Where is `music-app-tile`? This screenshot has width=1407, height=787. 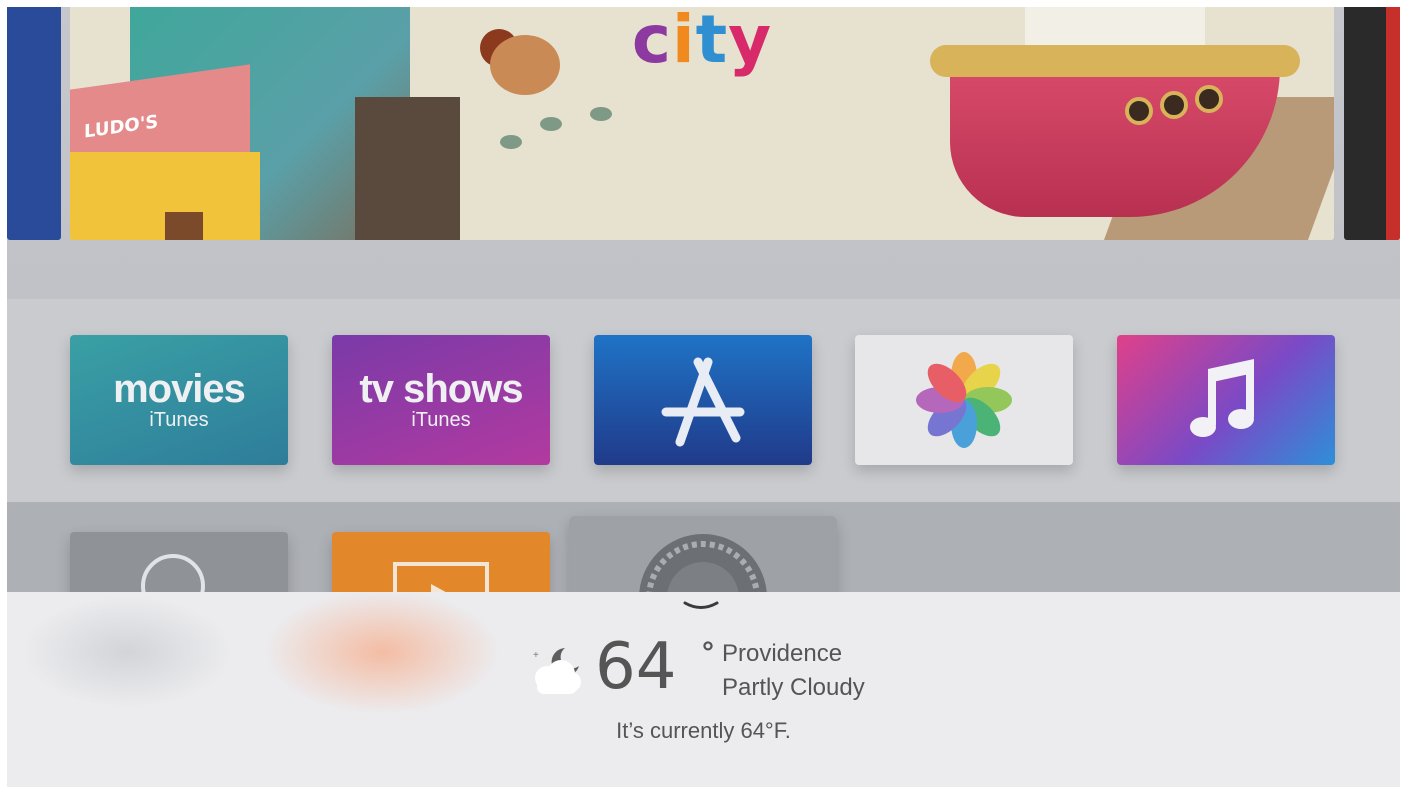
music-app-tile is located at coordinates (1226, 400).